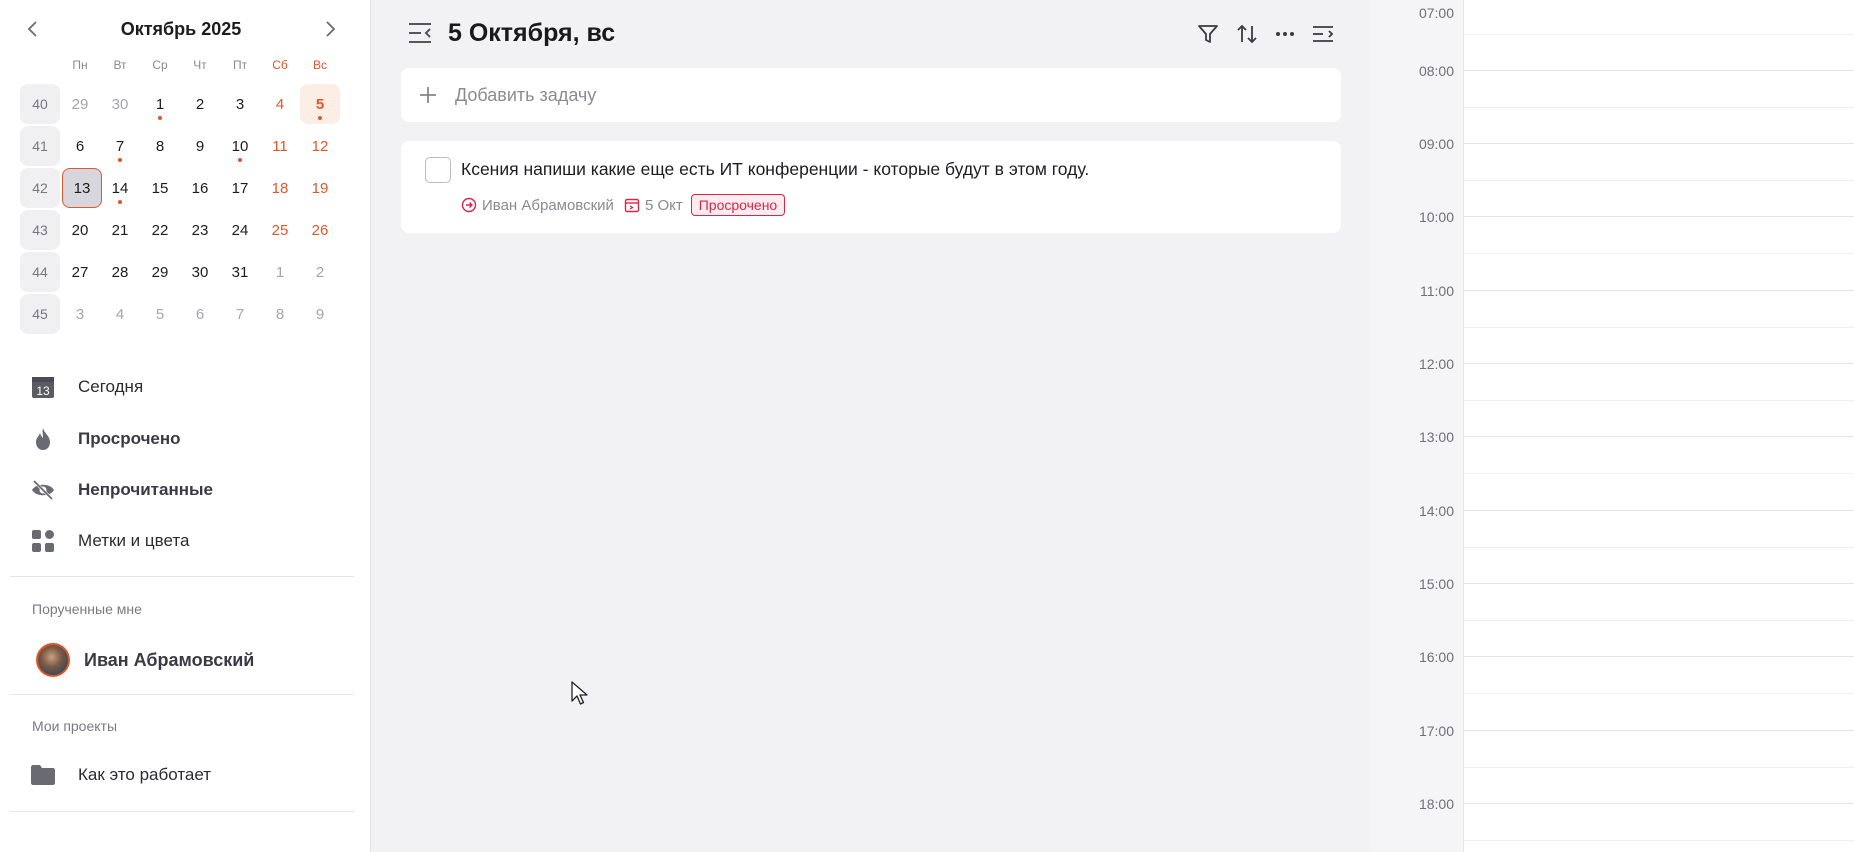 The image size is (1854, 852). I want to click on nav-item-label: Просрочено, so click(129, 438).